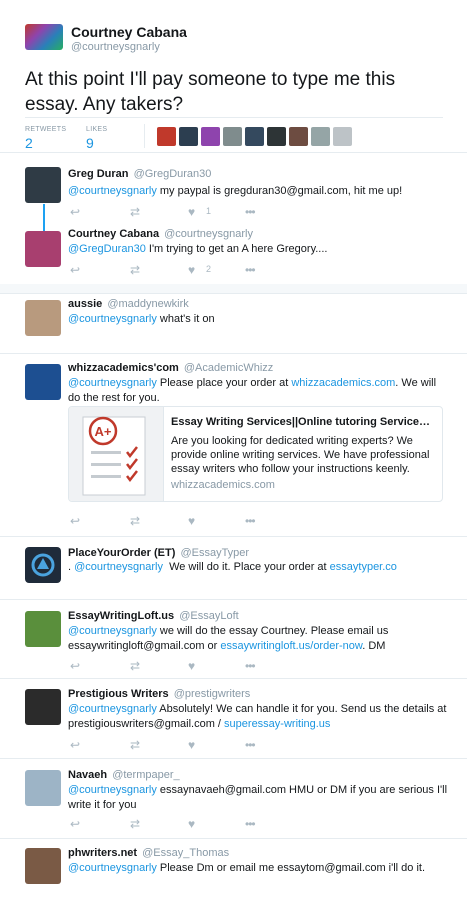  I want to click on url-link: superessay-writing.us, so click(277, 724).